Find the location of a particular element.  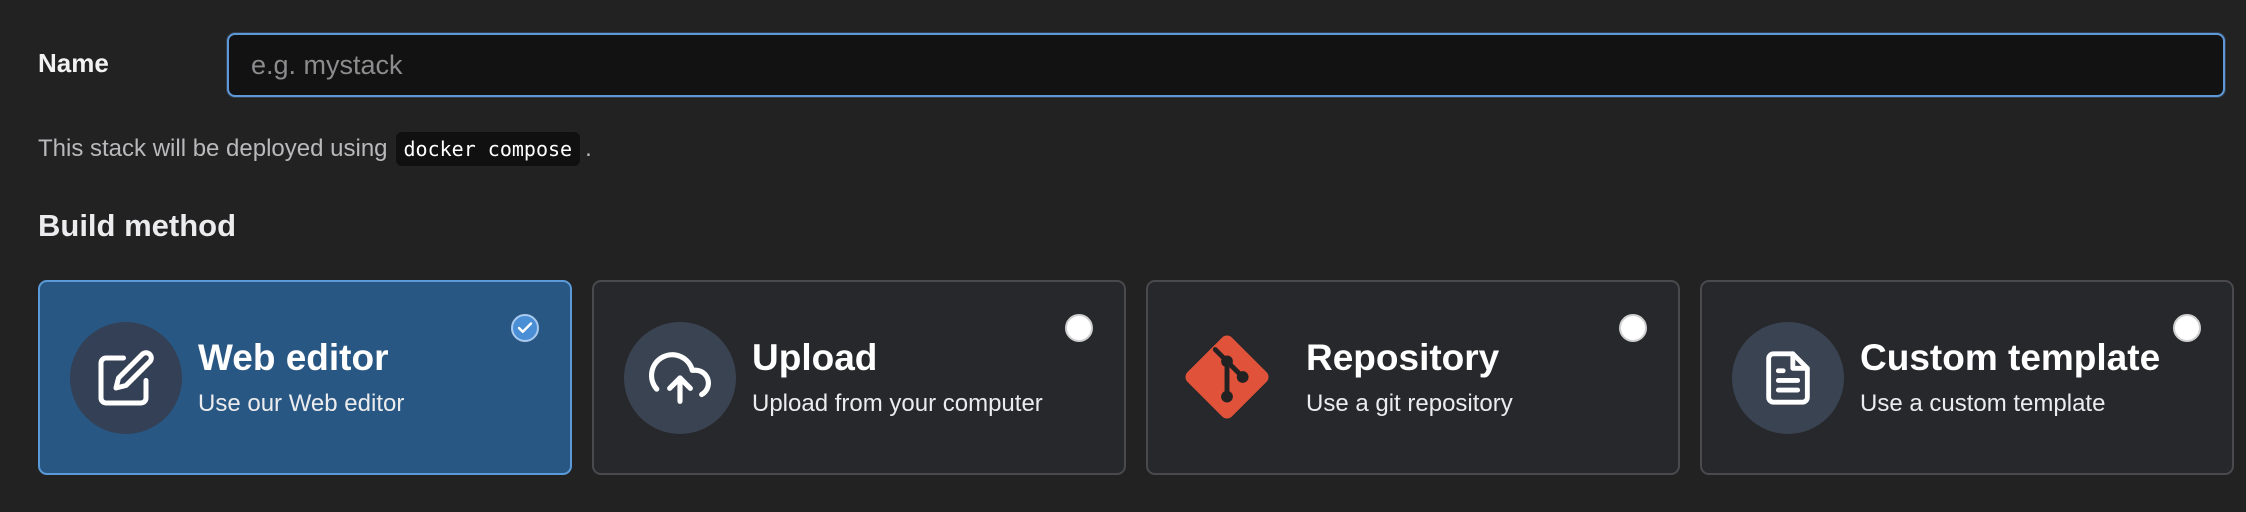

option-custom-template: Custom template Use a custom template is located at coordinates (1967, 377).